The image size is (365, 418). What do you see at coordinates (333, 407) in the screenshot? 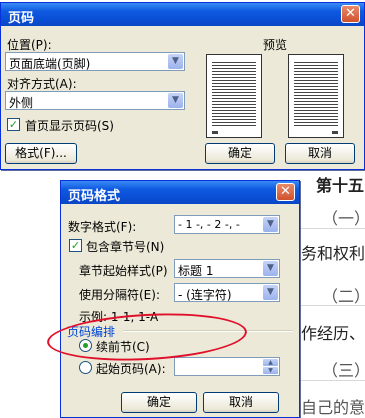
I see `doc-text-line: 自己的意` at bounding box center [333, 407].